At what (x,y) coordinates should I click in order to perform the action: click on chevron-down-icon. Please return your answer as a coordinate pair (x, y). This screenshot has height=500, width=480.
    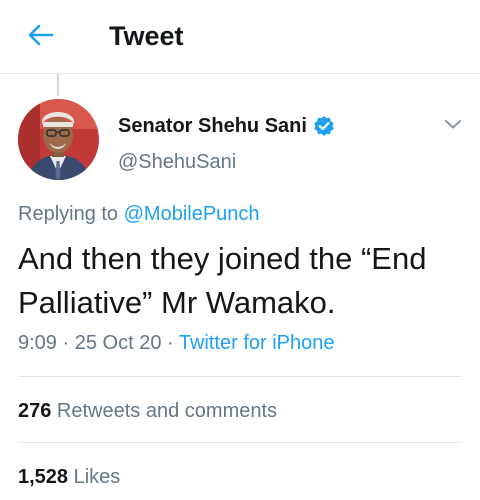
    Looking at the image, I should click on (453, 126).